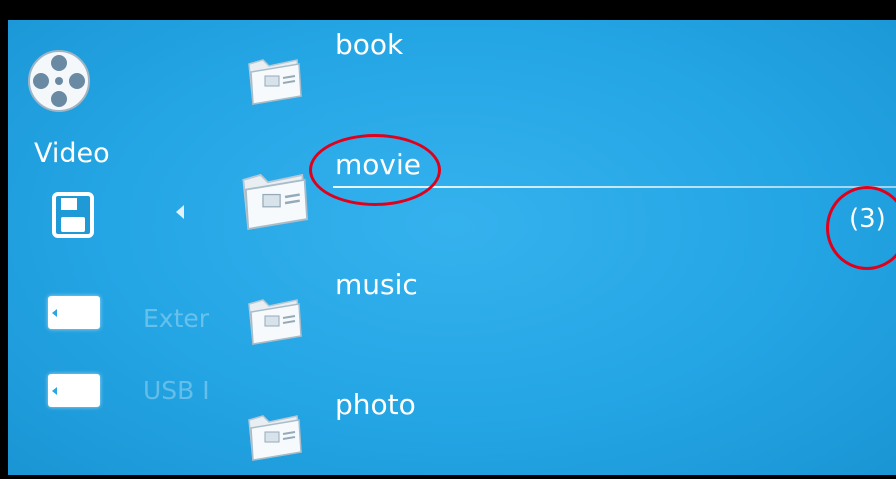  What do you see at coordinates (74, 390) in the screenshot?
I see `usb-card-icon` at bounding box center [74, 390].